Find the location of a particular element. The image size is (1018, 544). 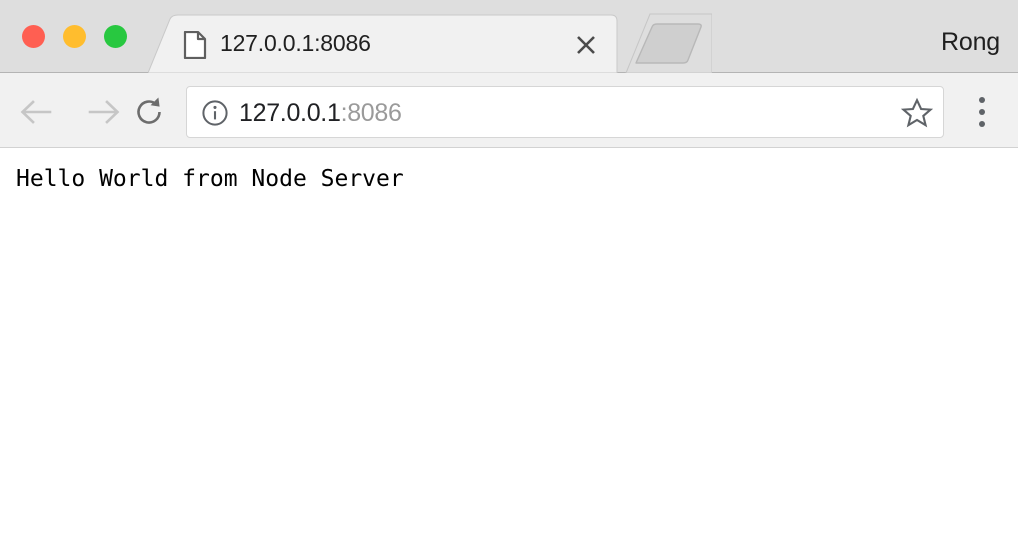

arrow-right-icon is located at coordinates (103, 112).